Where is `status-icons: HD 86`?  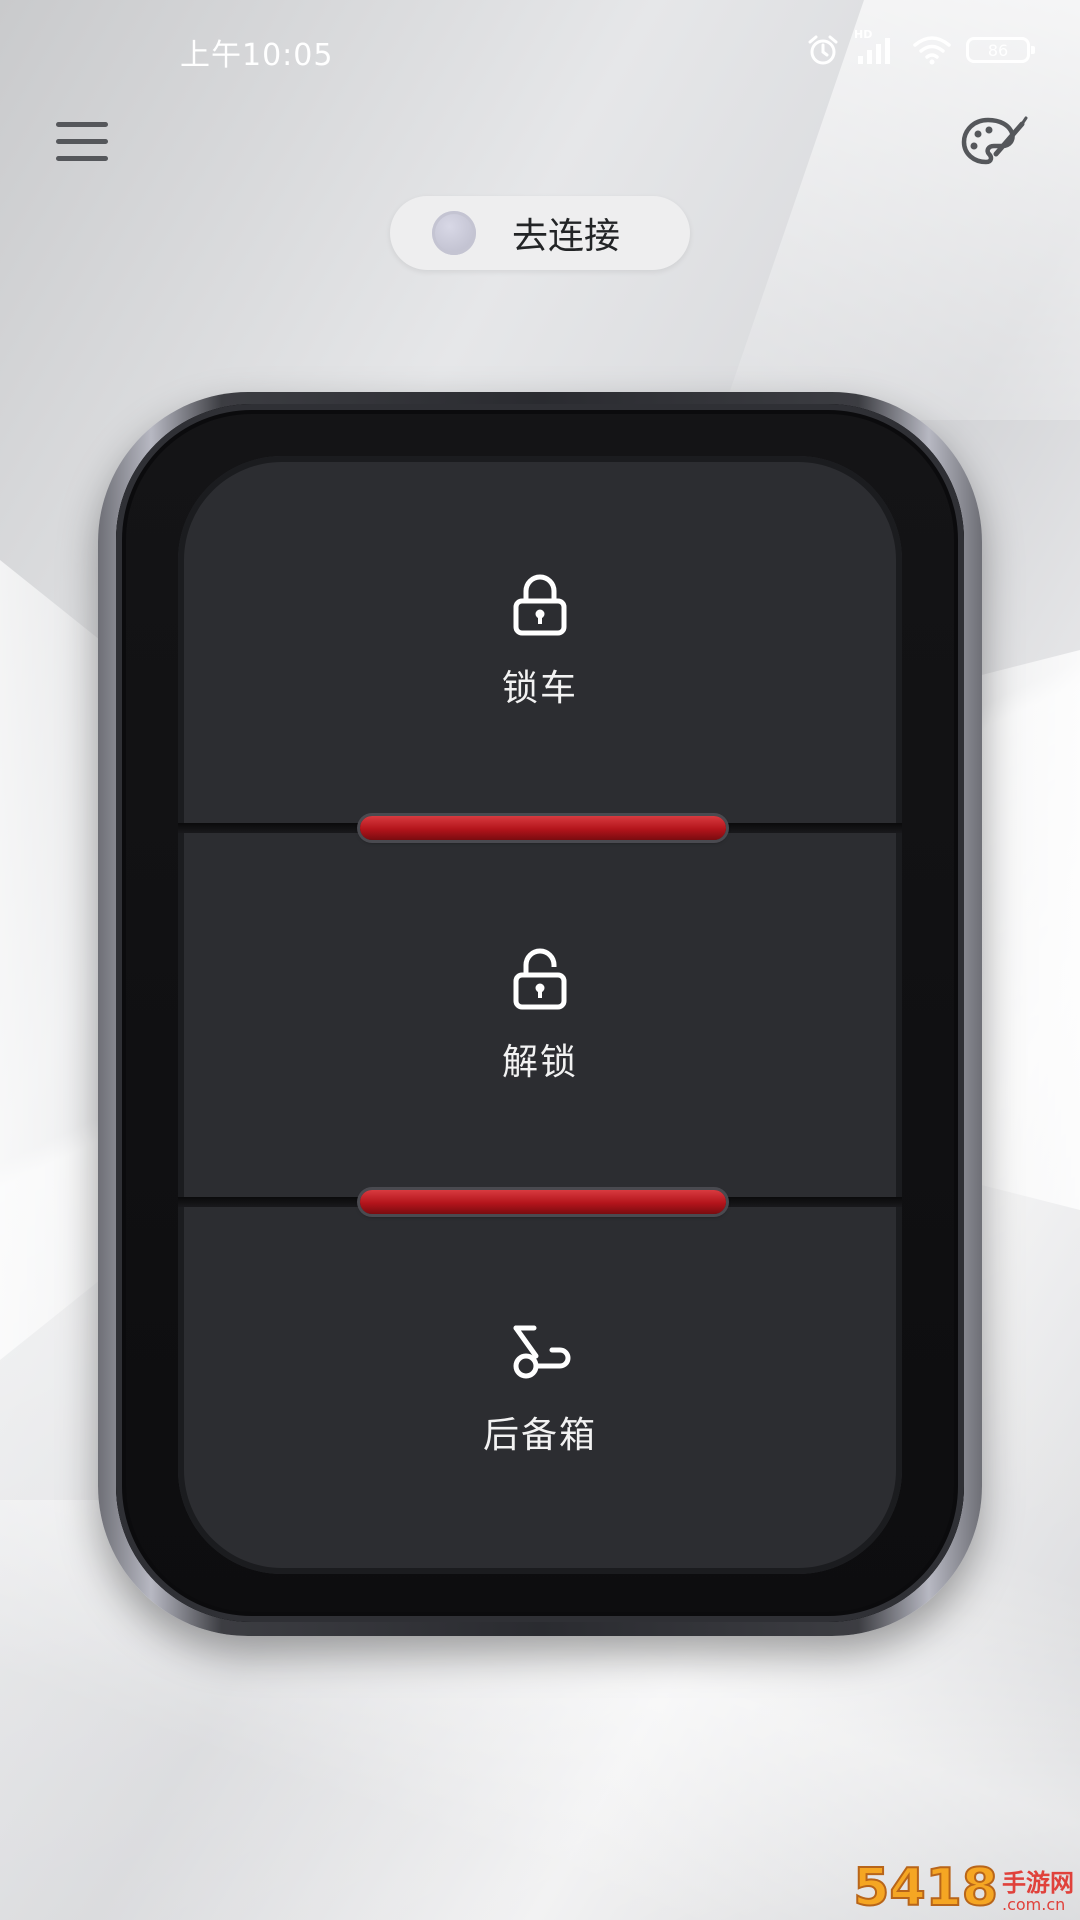 status-icons: HD 86 is located at coordinates (920, 47).